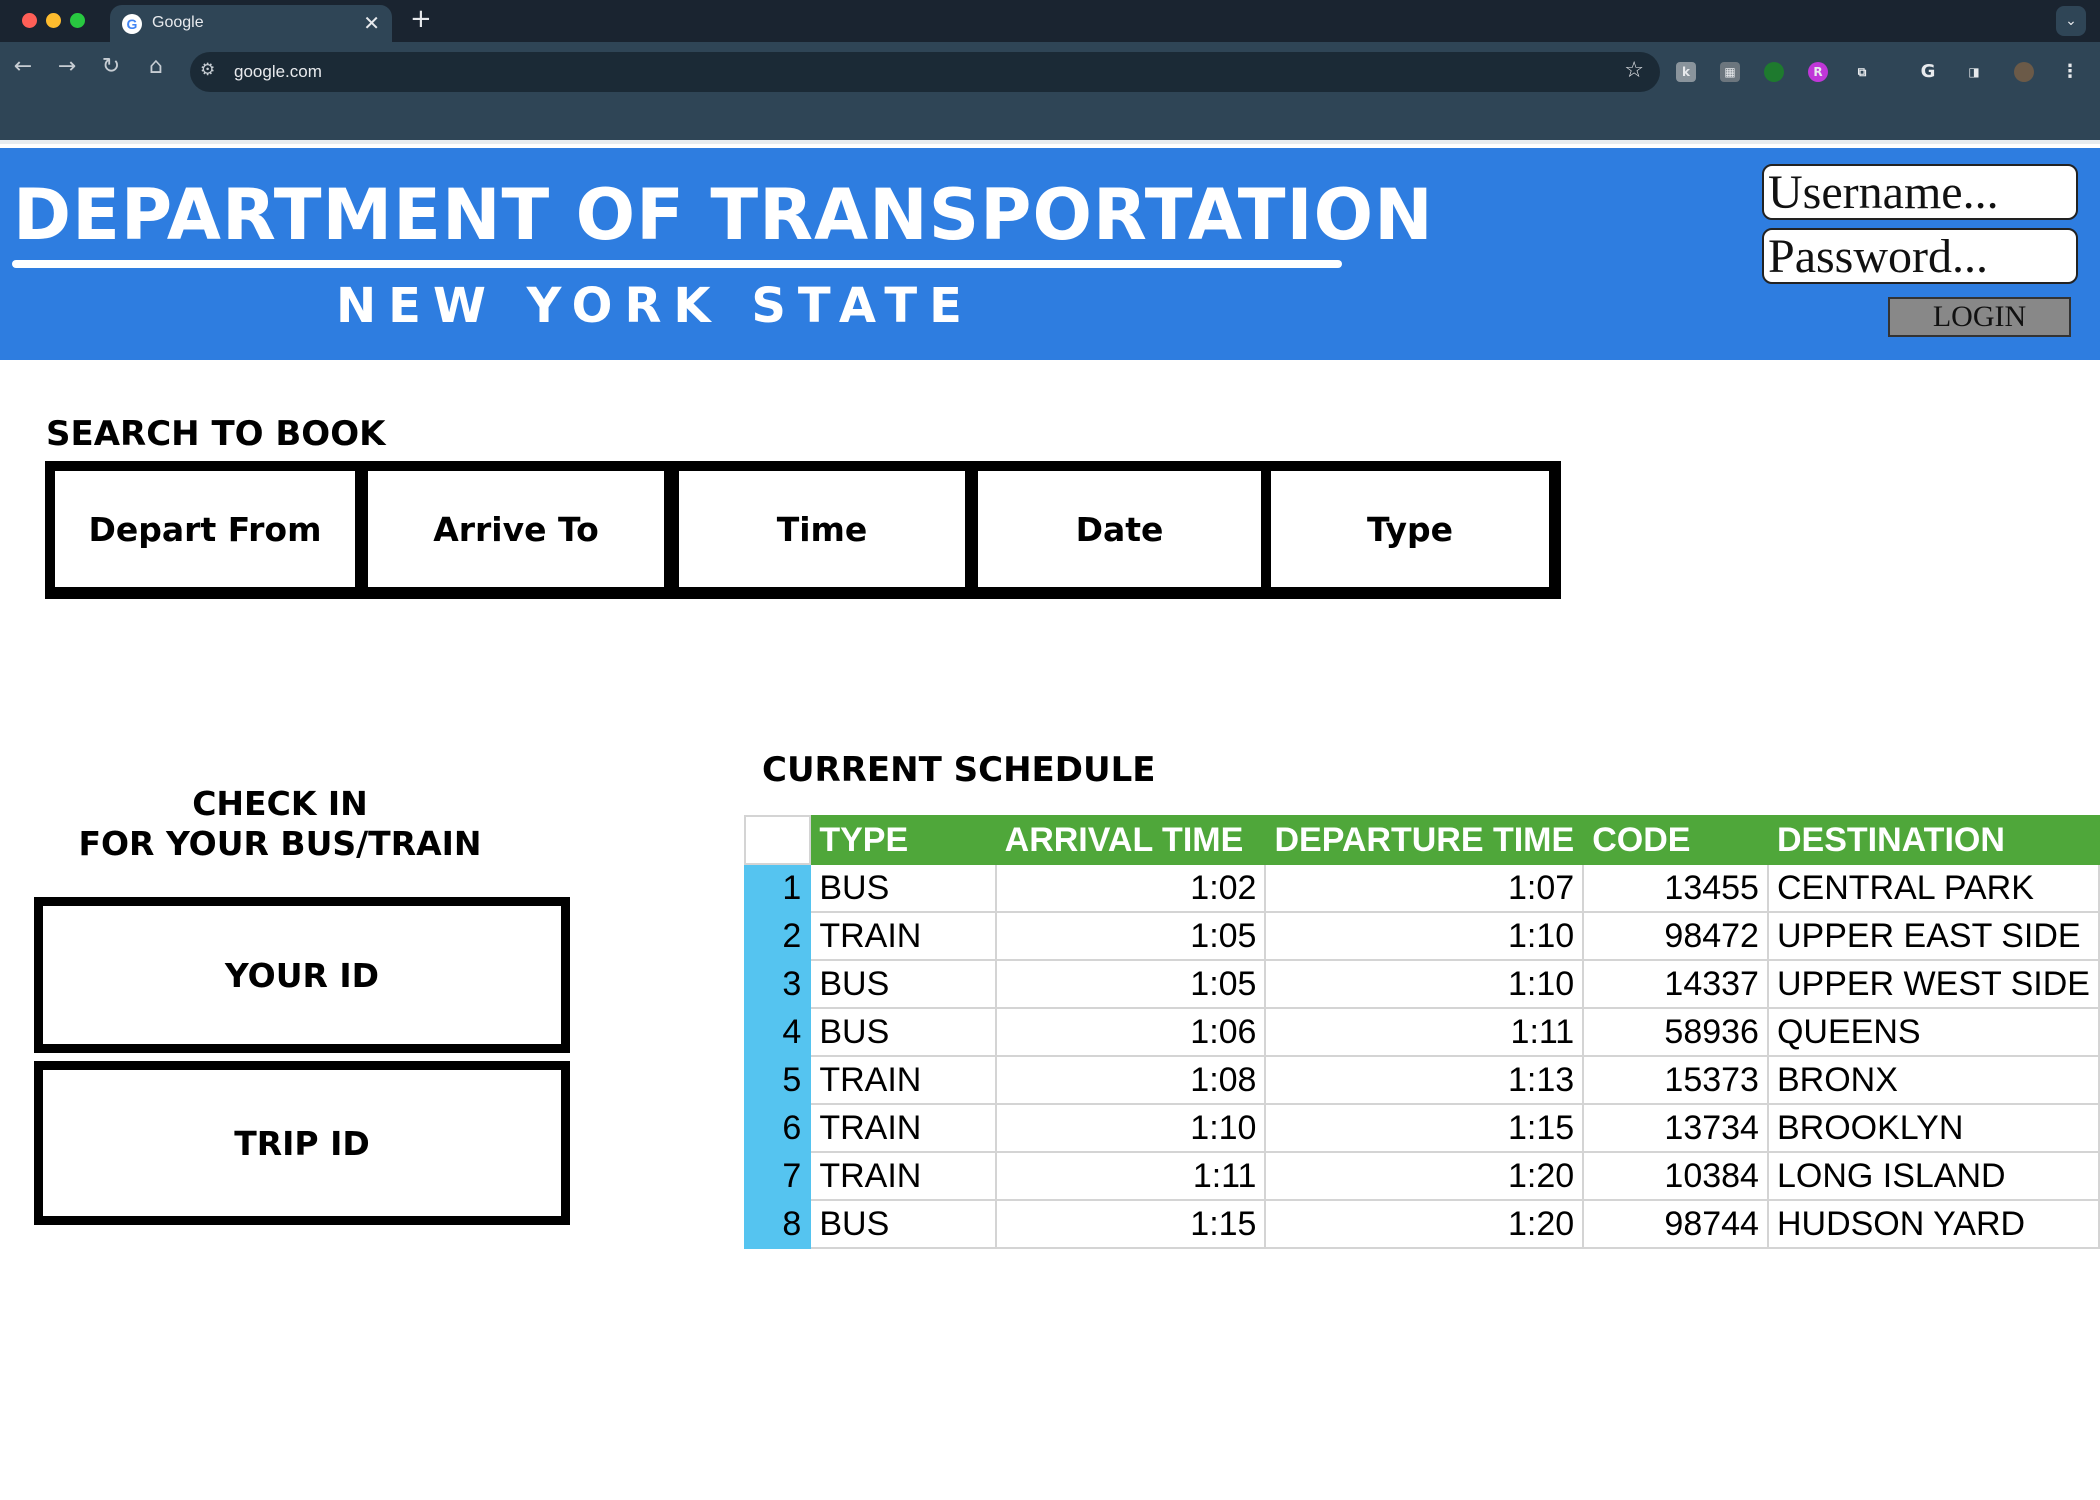  I want to click on search-section-title: SEARCH TO BOOK, so click(216, 434).